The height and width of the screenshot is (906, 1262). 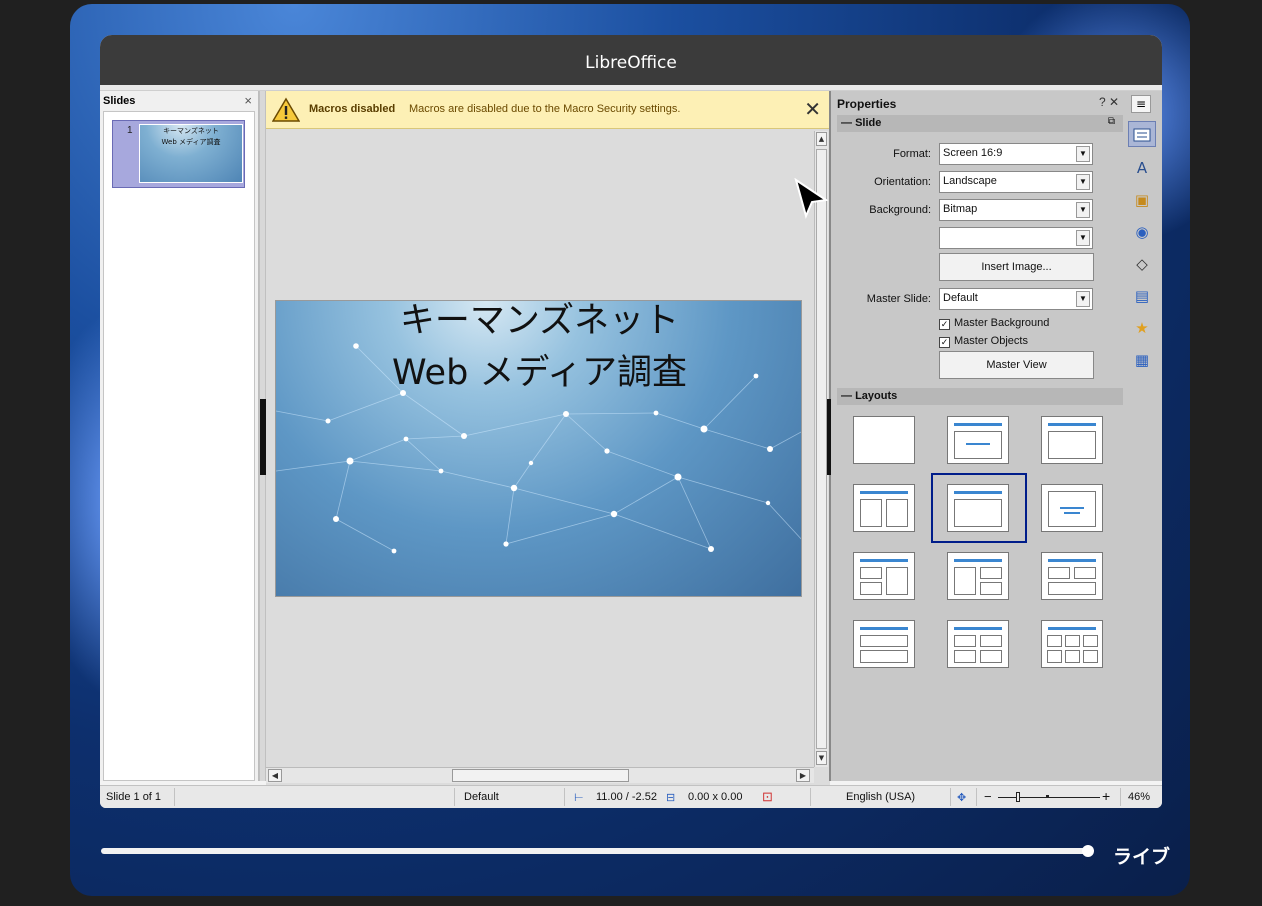 I want to click on scroll-up-icon: ▲, so click(x=821, y=139).